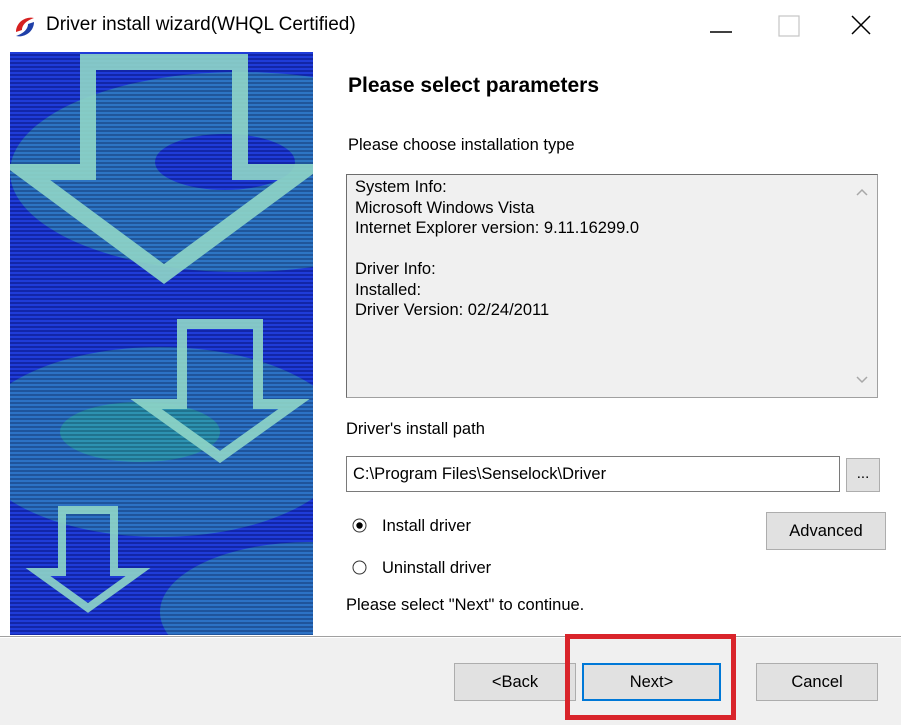  Describe the element at coordinates (474, 85) in the screenshot. I see `page-heading: Please select parameters` at that location.